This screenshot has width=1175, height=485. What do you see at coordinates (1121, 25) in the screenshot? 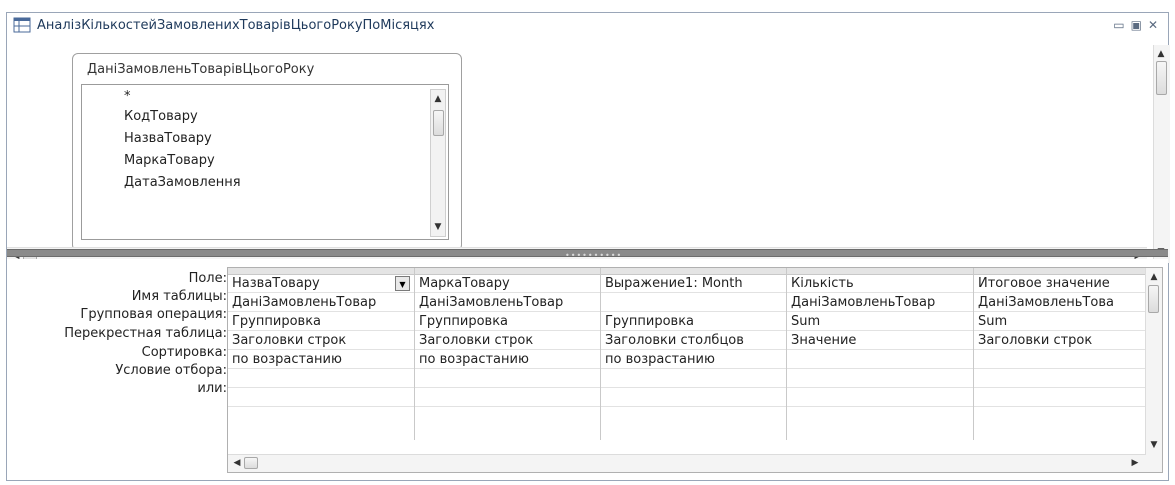
I see `minimize-icon: ▭` at bounding box center [1121, 25].